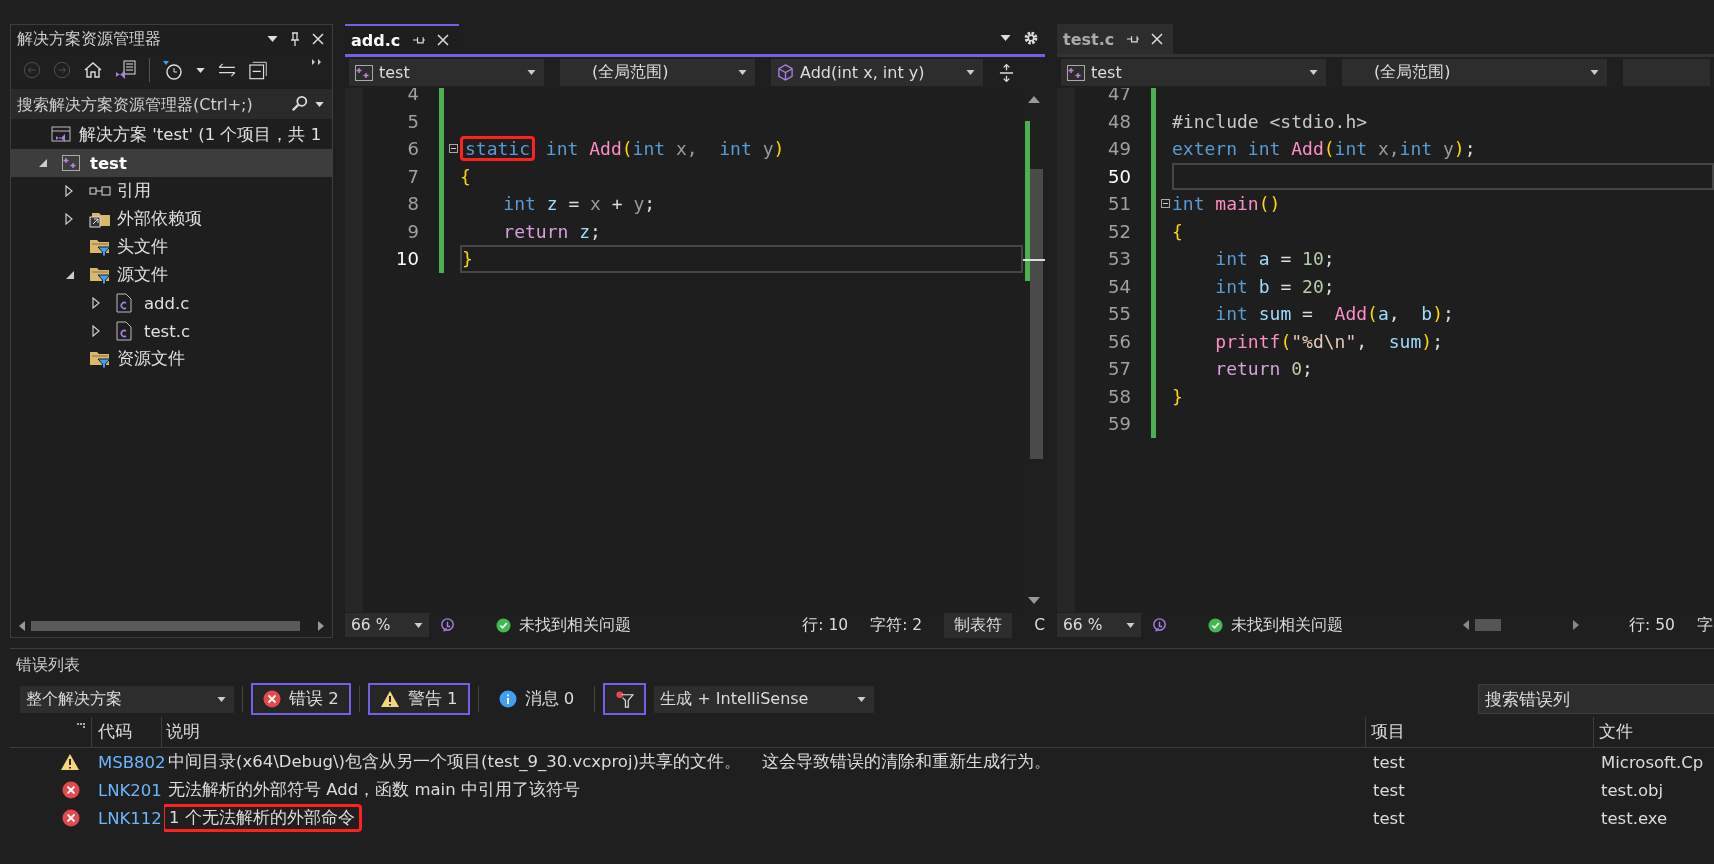  What do you see at coordinates (1328, 341) in the screenshot?
I see `code-line: printf("%d\n", sum);` at bounding box center [1328, 341].